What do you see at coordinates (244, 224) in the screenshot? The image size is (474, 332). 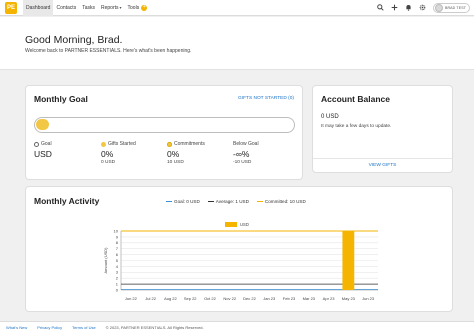 I see `chart-legend-label: USD` at bounding box center [244, 224].